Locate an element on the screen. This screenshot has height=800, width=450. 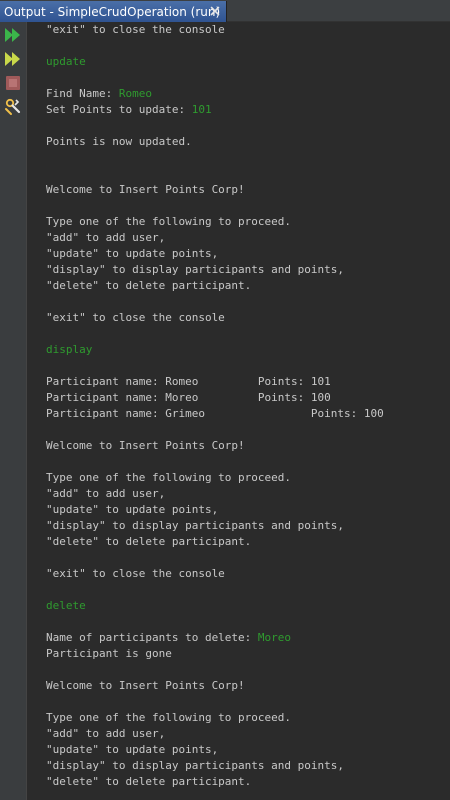
console-text: Participant is gone is located at coordinates (109, 653).